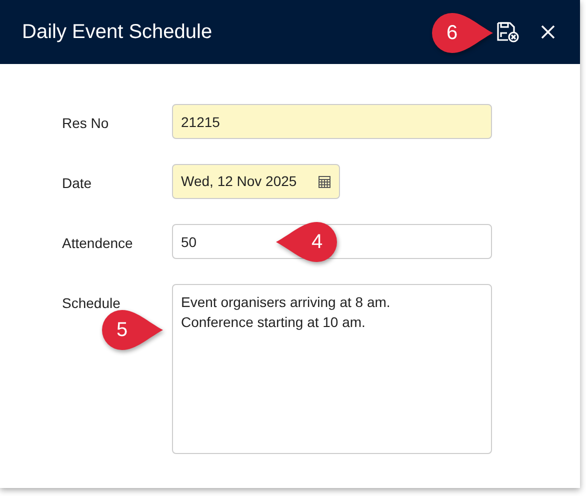  I want to click on callout-marker: 6, so click(462, 33).